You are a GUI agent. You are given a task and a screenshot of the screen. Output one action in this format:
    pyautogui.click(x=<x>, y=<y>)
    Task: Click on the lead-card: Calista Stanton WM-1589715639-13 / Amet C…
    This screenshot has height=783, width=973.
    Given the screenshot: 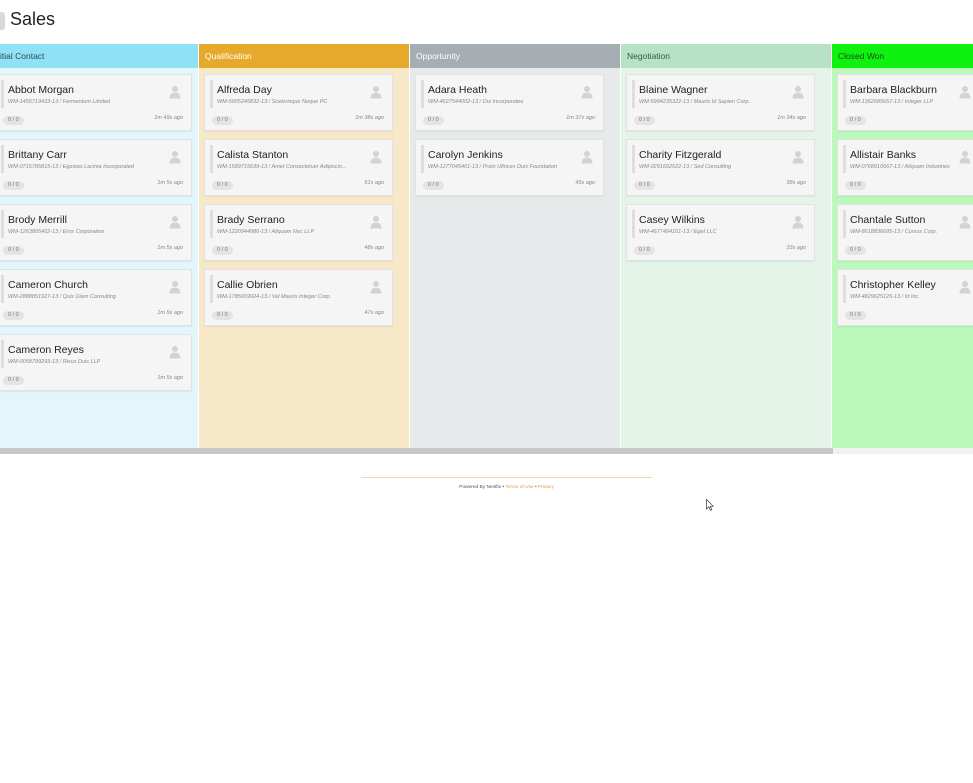 What is the action you would take?
    pyautogui.click(x=298, y=167)
    